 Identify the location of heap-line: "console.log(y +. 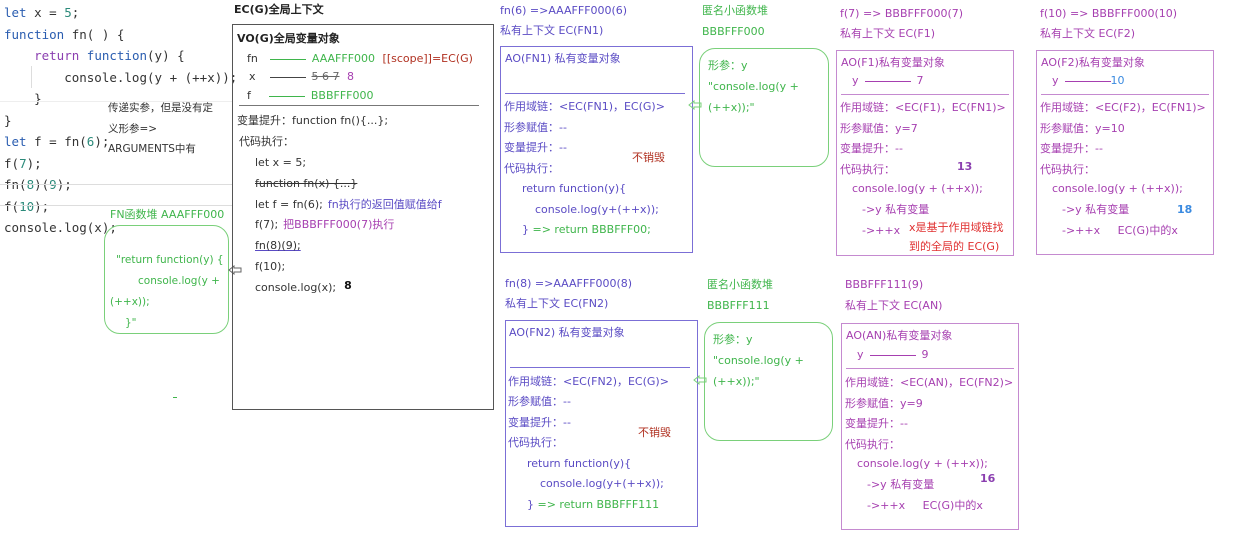
(753, 86).